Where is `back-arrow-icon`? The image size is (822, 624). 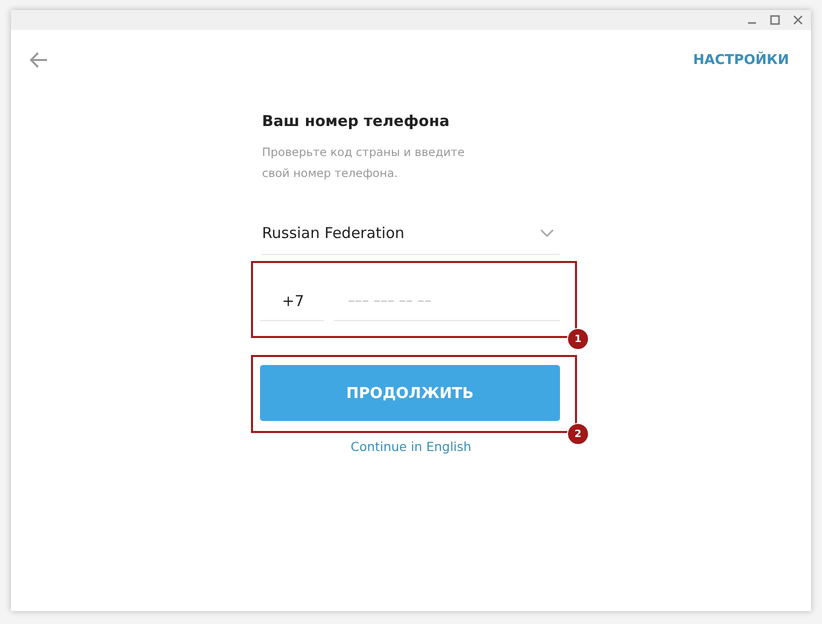 back-arrow-icon is located at coordinates (39, 60).